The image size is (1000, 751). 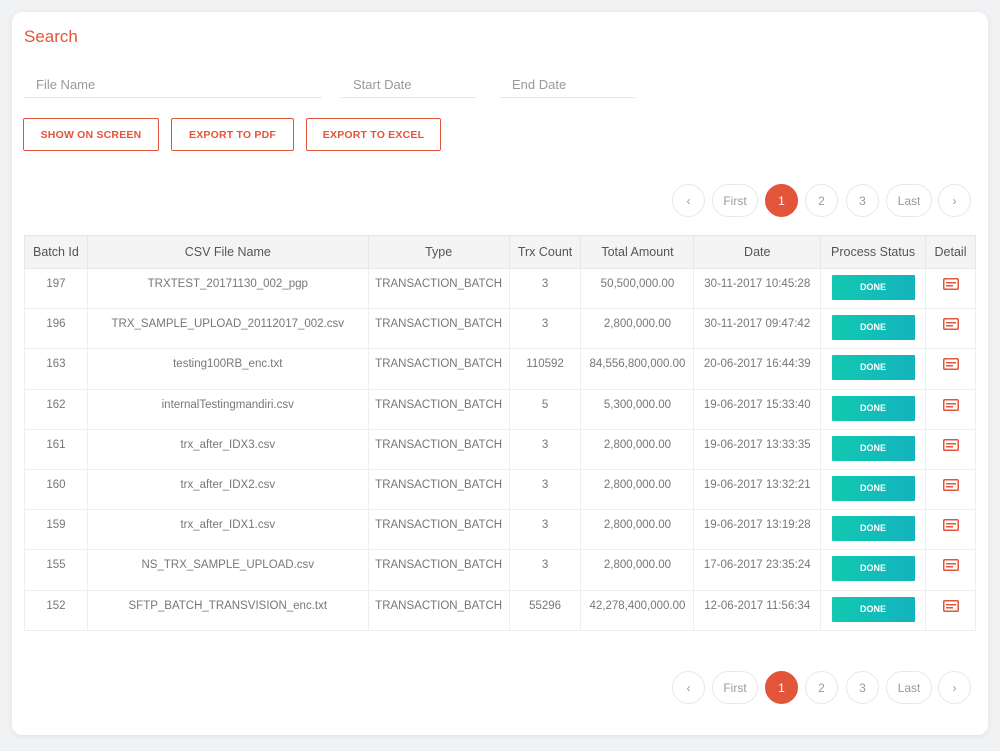 I want to click on header-total-amount: Total Amount, so click(x=637, y=252).